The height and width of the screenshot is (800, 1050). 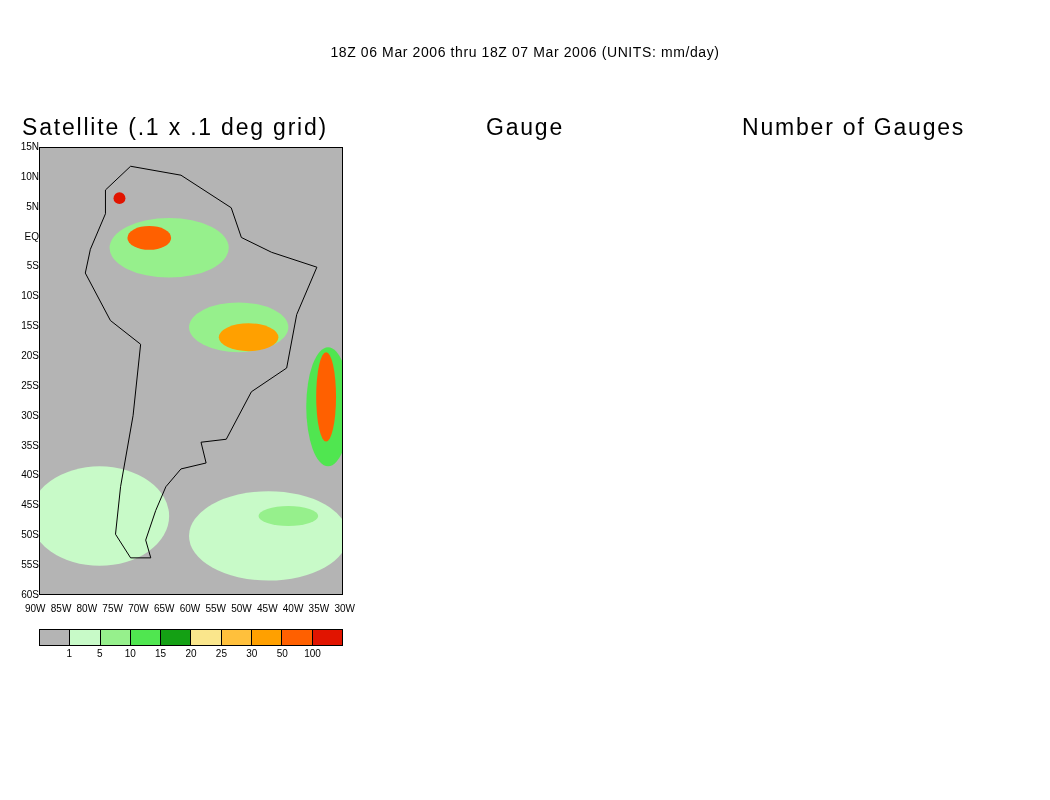 What do you see at coordinates (191, 654) in the screenshot?
I see `legend-label: 20` at bounding box center [191, 654].